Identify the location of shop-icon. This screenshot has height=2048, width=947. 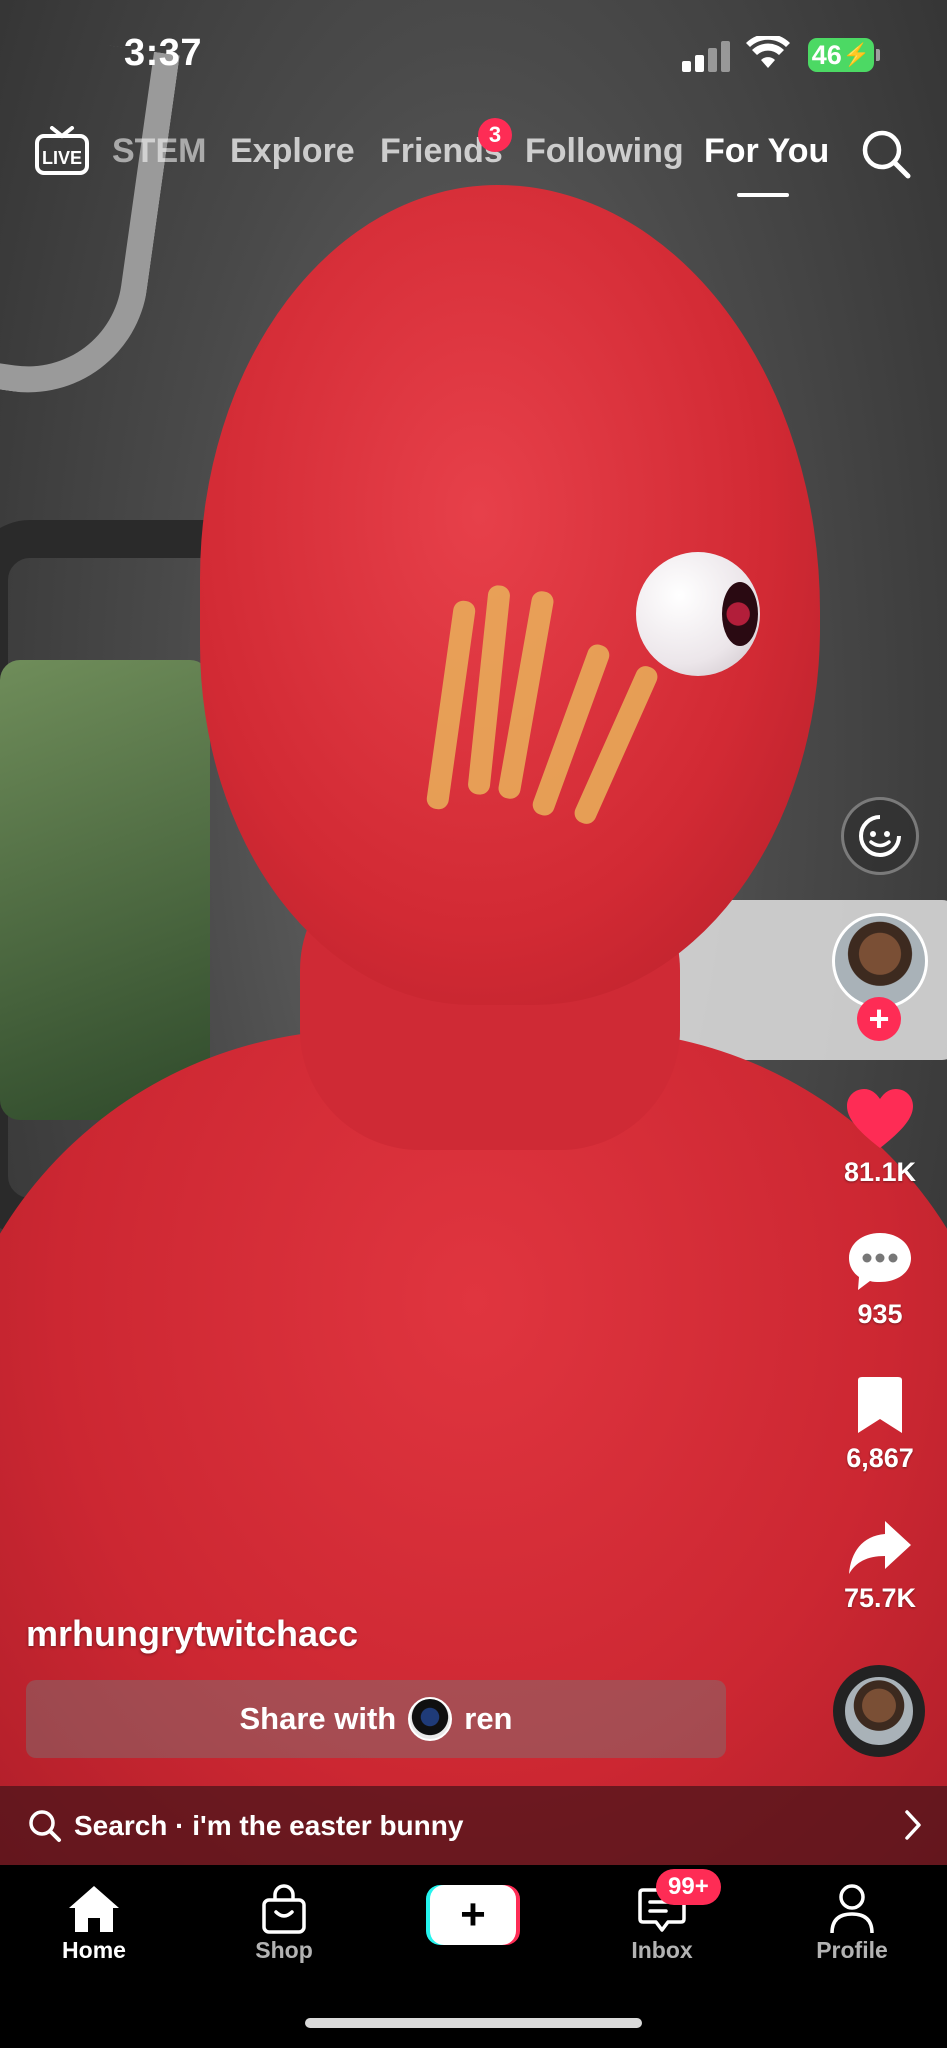
(284, 1909).